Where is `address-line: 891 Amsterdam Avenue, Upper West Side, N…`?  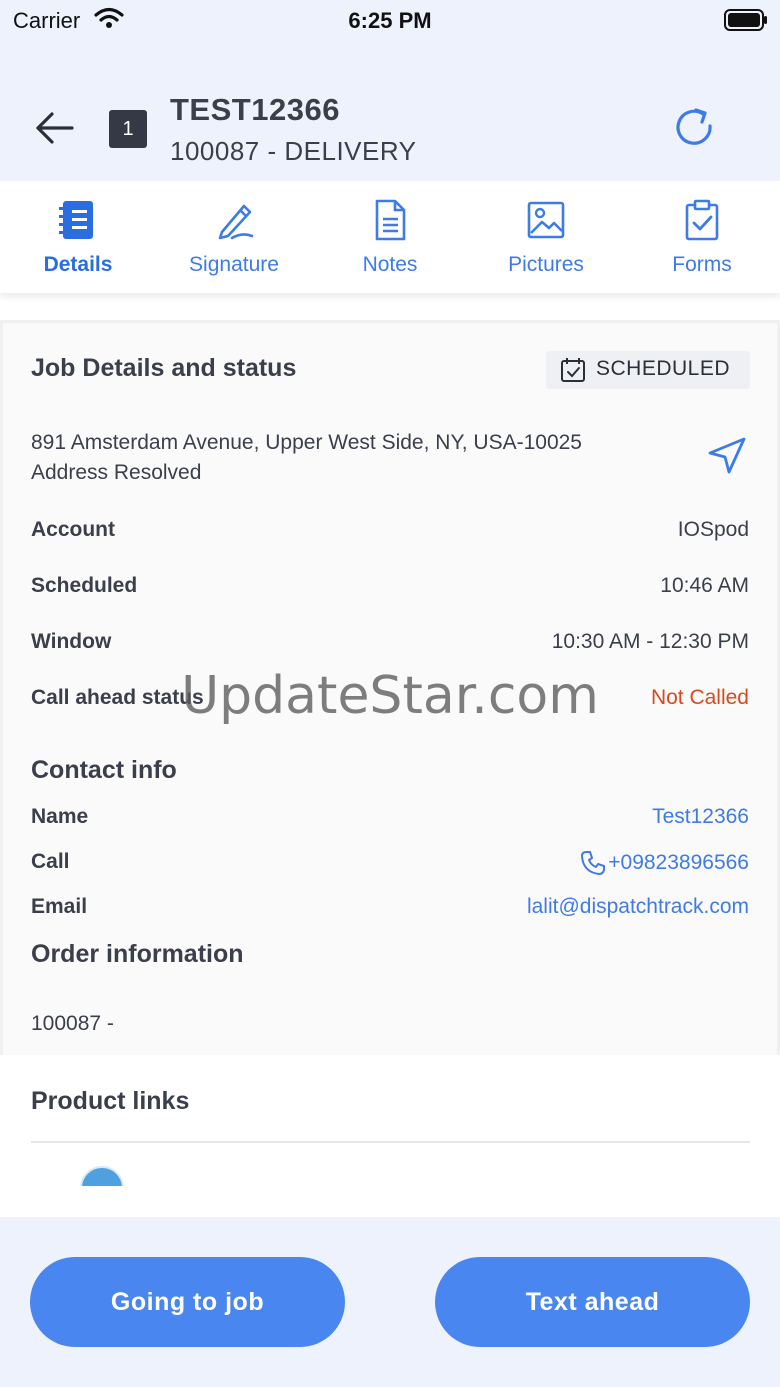
address-line: 891 Amsterdam Avenue, Upper West Side, N… is located at coordinates (306, 442).